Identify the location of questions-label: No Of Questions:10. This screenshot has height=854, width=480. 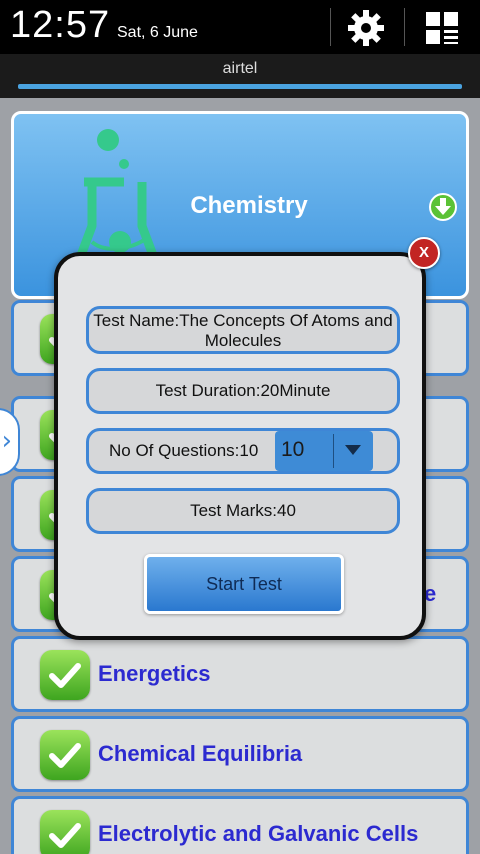
(184, 450).